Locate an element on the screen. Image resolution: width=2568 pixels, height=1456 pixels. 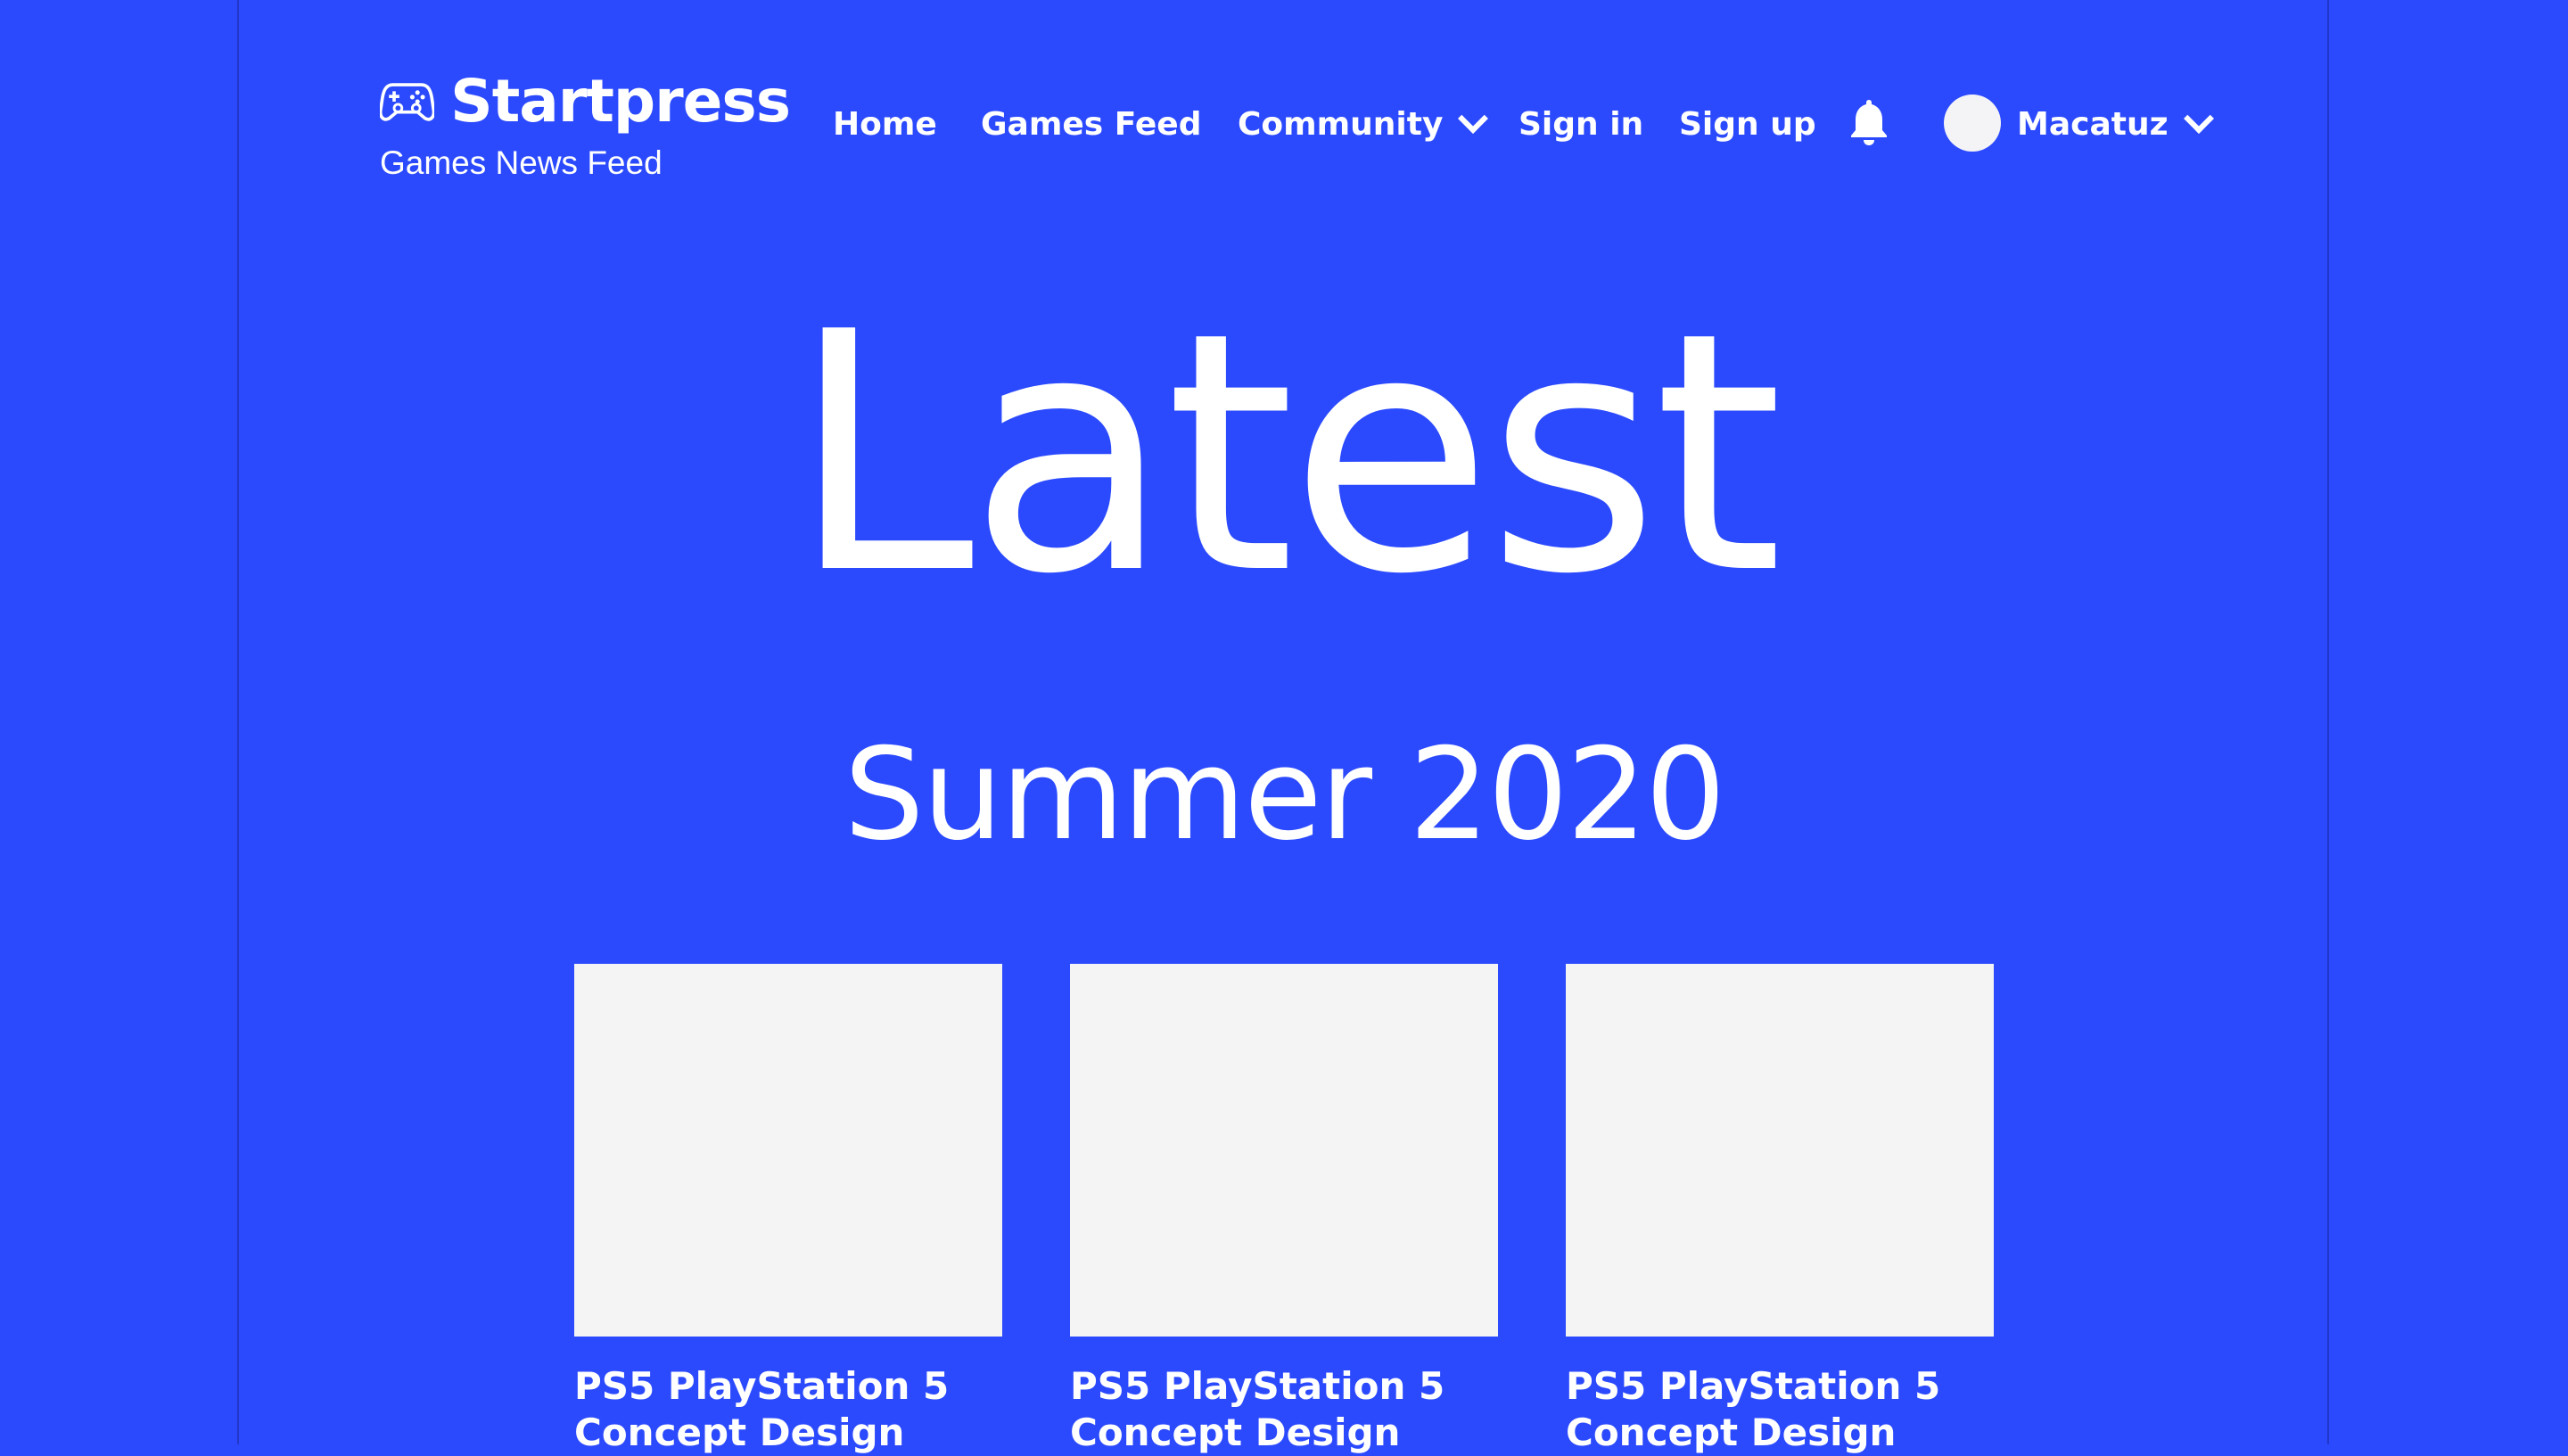
nav-games-feed-link: Games Feed is located at coordinates (1091, 125).